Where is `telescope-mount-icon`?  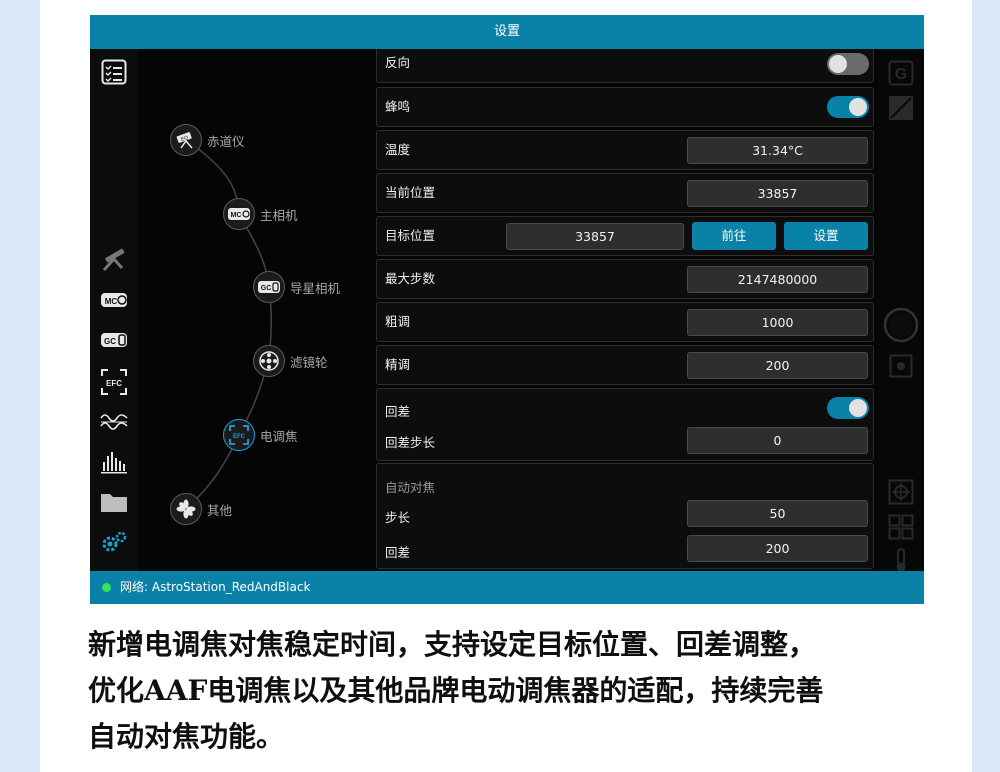
telescope-mount-icon is located at coordinates (114, 259).